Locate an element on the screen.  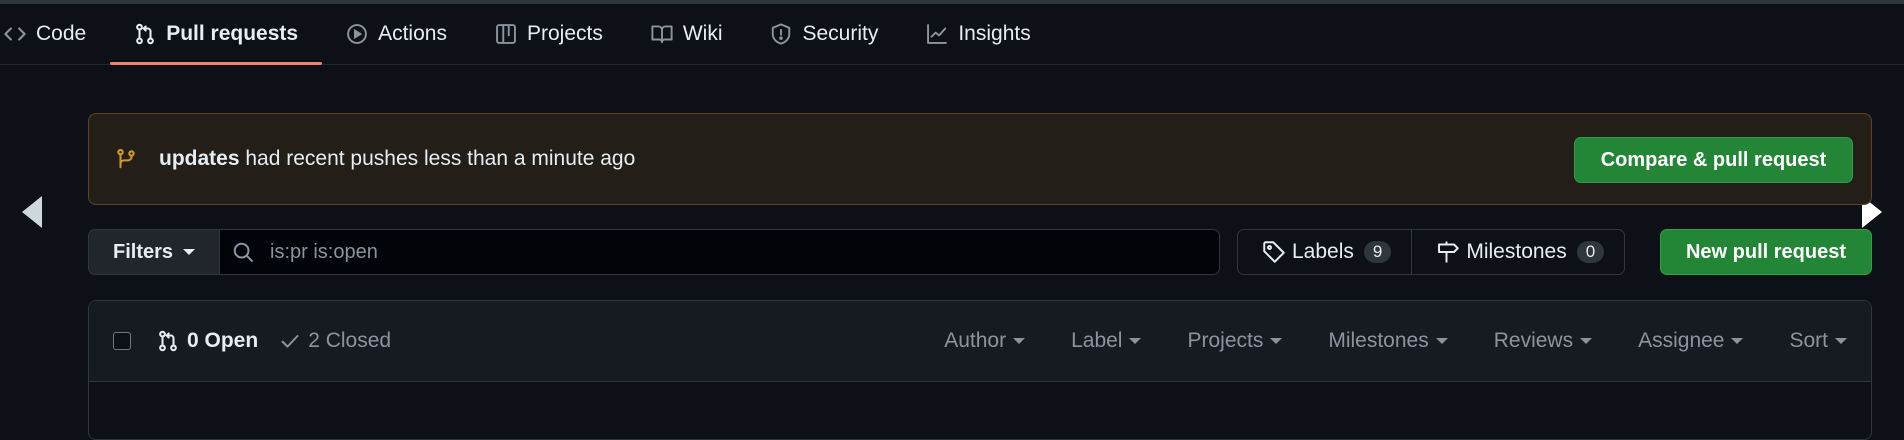
tab-actions: Actions is located at coordinates (396, 34).